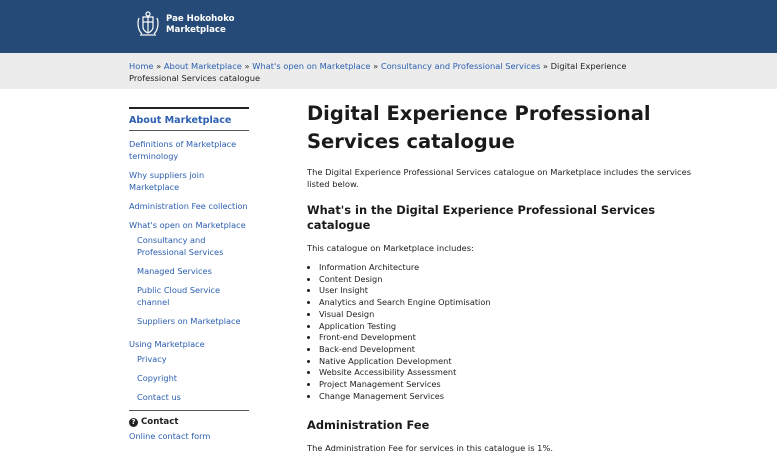 The image size is (777, 454). I want to click on nz-crest-icon, so click(148, 23).